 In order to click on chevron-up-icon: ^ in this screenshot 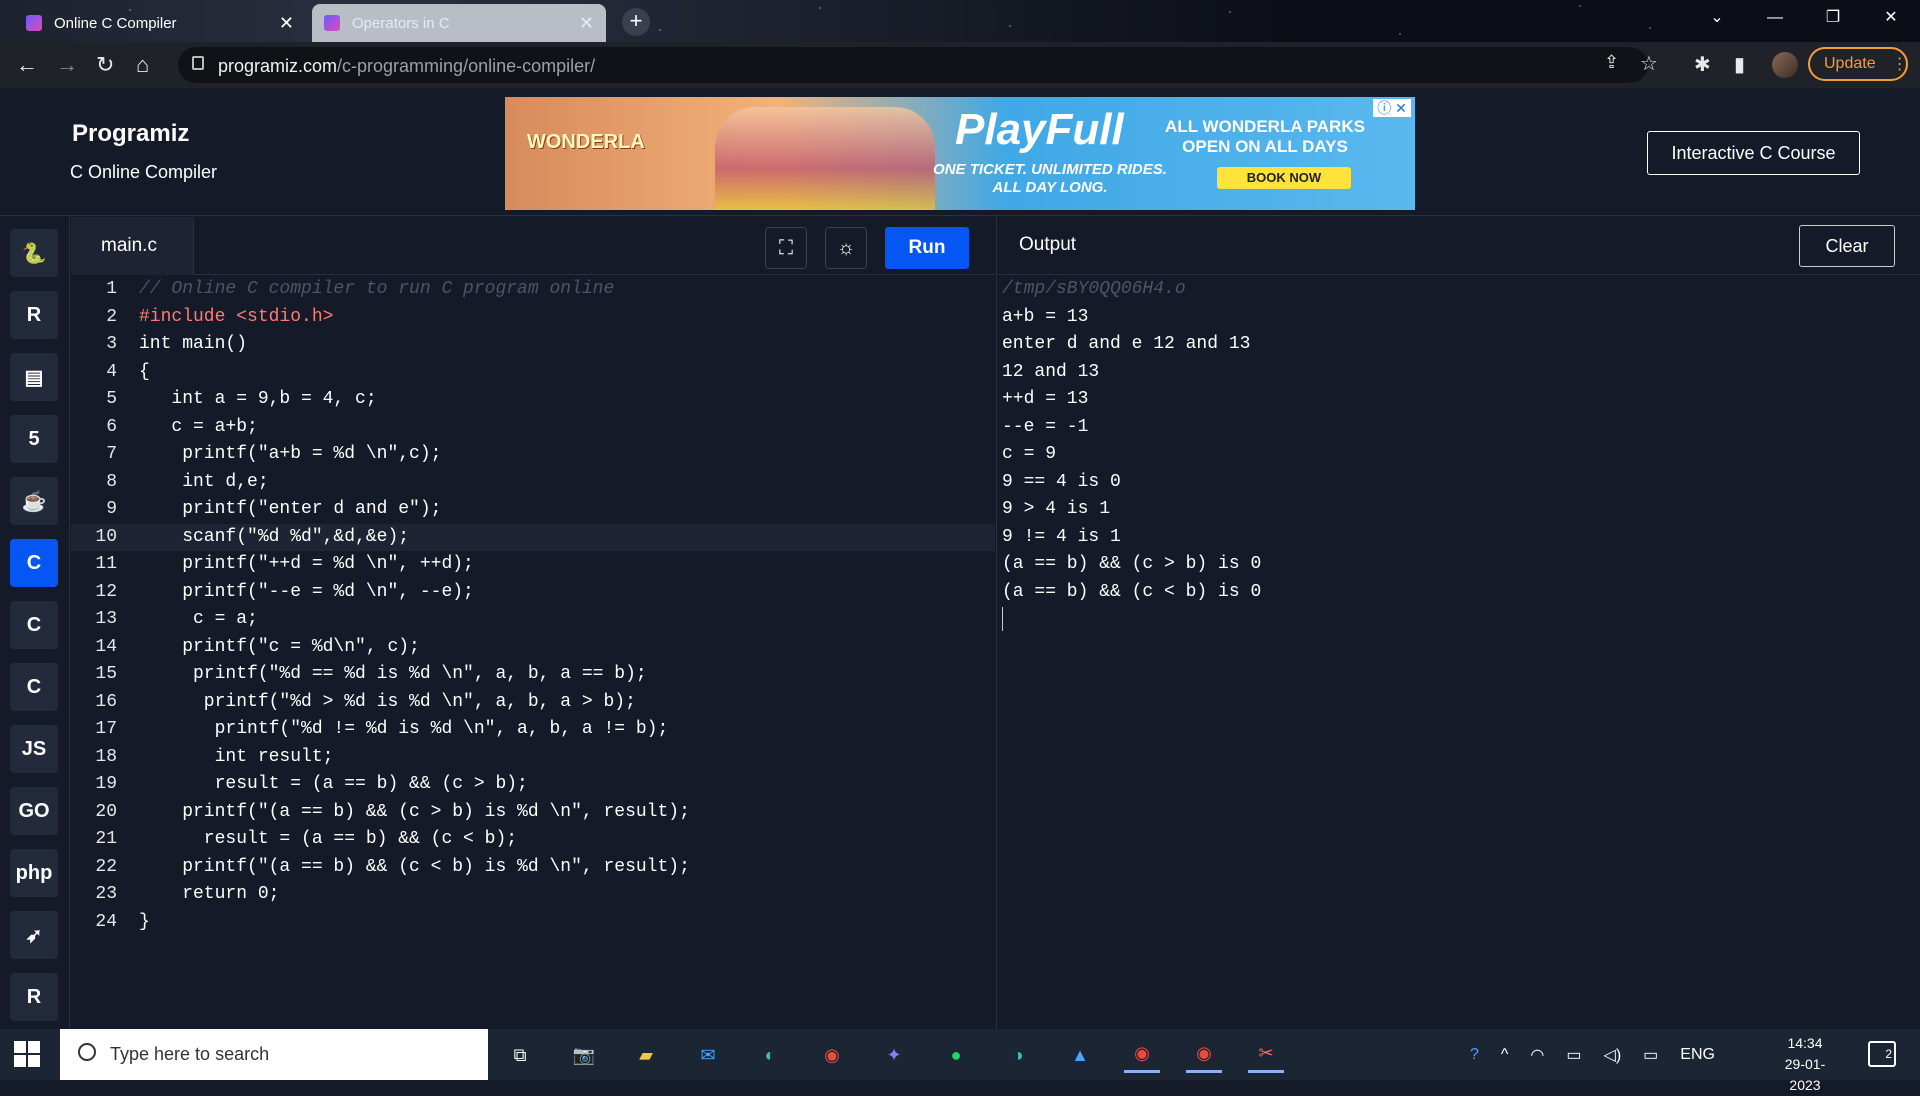, I will do `click(1505, 1055)`.